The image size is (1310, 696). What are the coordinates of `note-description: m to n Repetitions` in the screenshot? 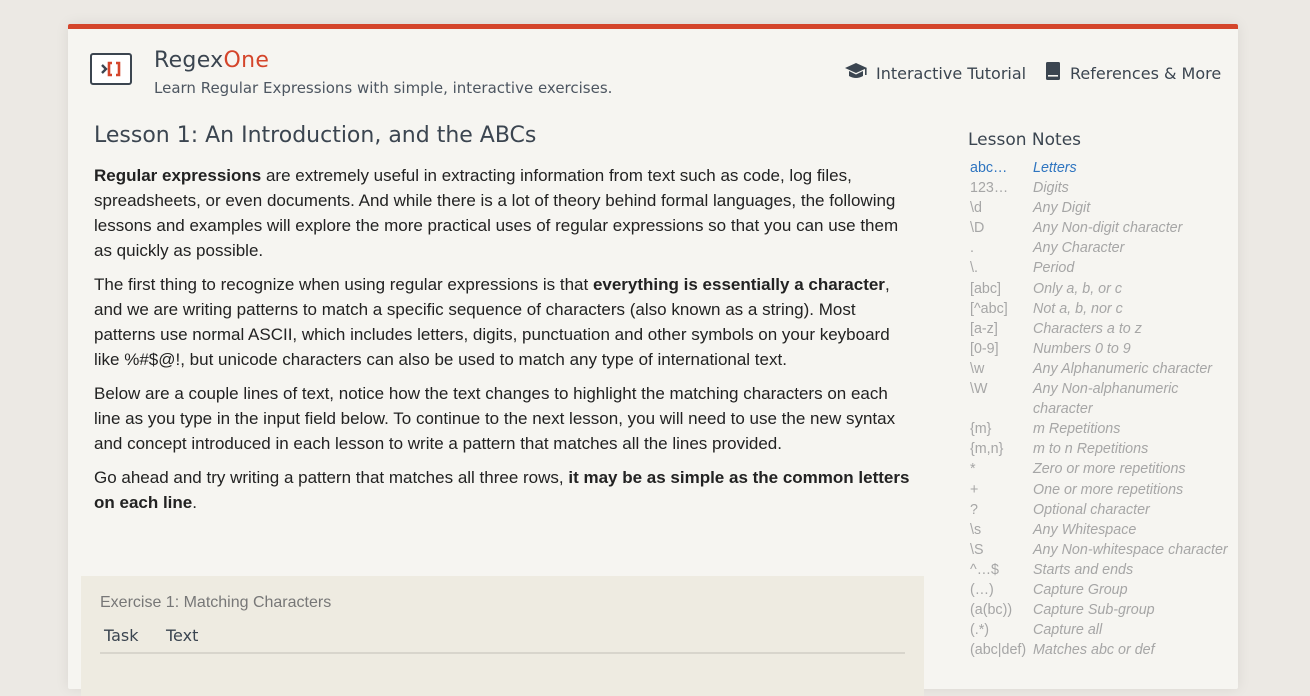 It's located at (1091, 449).